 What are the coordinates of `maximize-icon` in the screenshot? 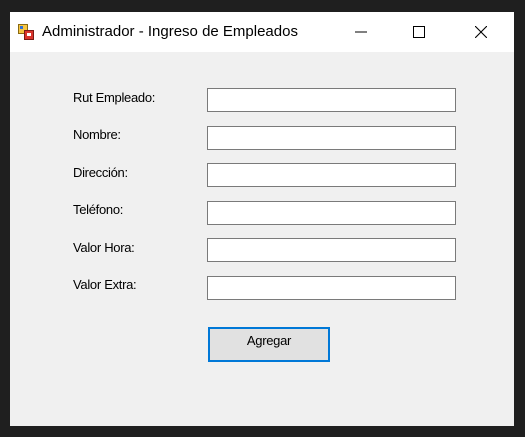 It's located at (419, 32).